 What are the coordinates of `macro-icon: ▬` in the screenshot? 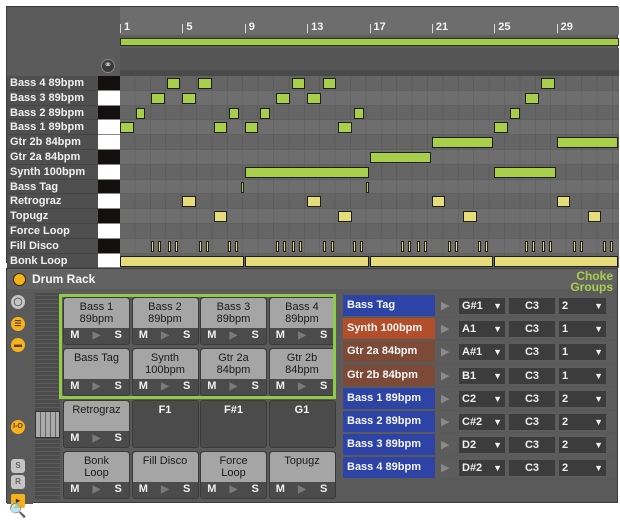 It's located at (18, 345).